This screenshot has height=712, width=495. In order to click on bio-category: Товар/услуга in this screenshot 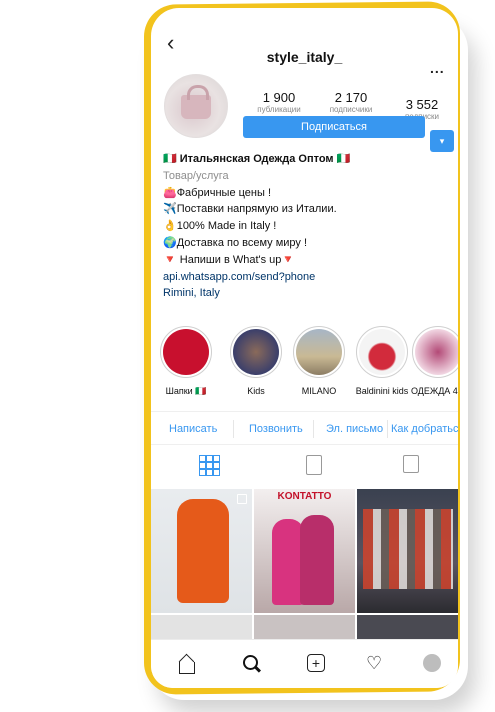, I will do `click(196, 175)`.